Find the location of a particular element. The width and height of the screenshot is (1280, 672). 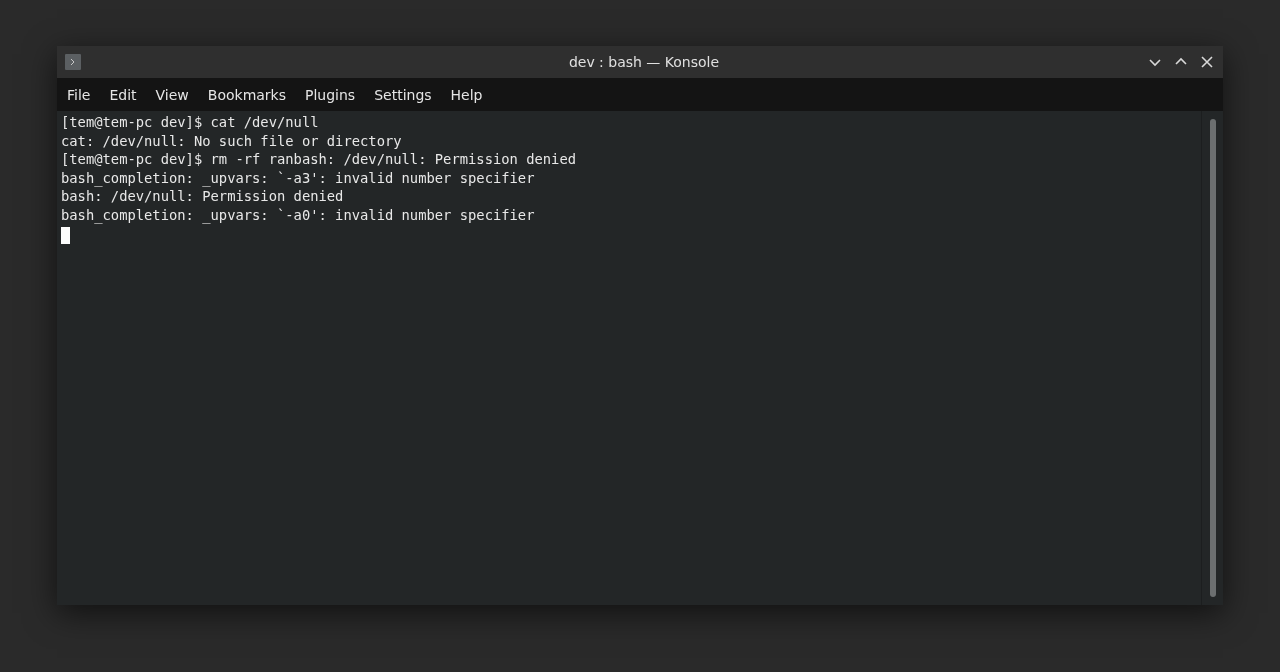

terminal-icon is located at coordinates (73, 62).